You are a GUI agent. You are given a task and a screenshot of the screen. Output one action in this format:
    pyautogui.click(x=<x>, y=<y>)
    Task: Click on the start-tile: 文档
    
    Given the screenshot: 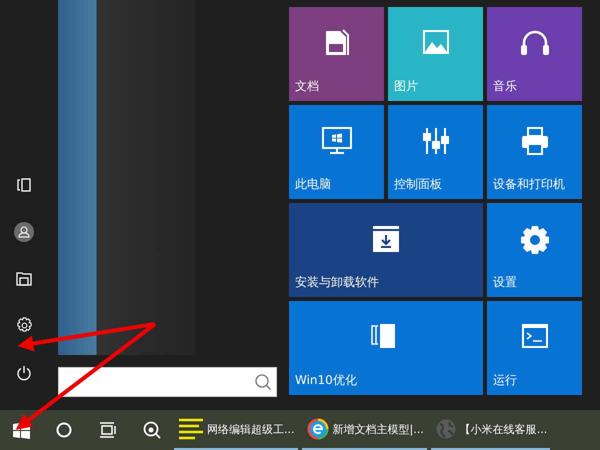 What is the action you would take?
    pyautogui.click(x=336, y=54)
    